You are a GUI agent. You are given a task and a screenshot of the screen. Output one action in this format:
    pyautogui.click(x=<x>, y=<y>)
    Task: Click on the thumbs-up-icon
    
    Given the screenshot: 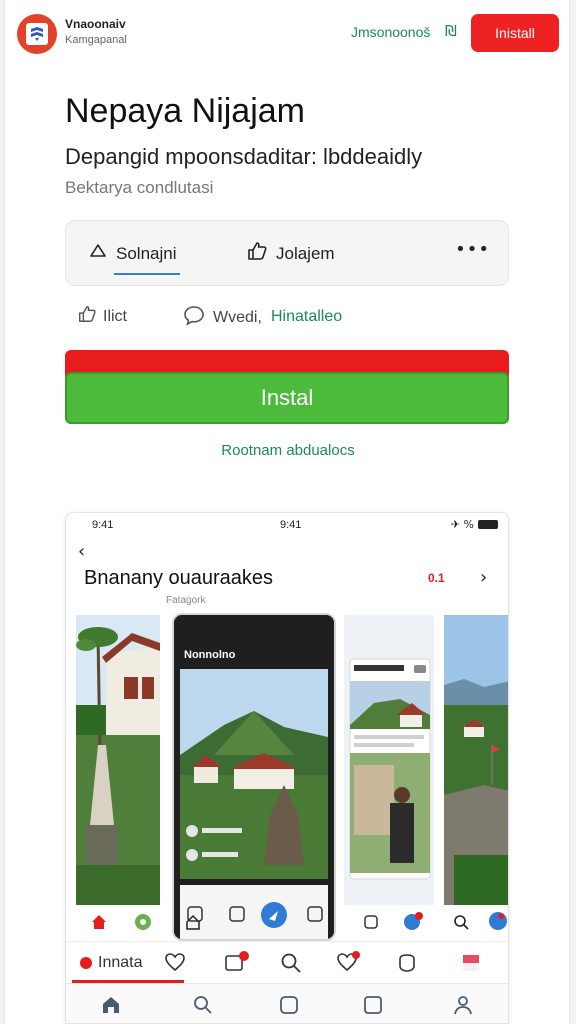 What is the action you would take?
    pyautogui.click(x=257, y=253)
    